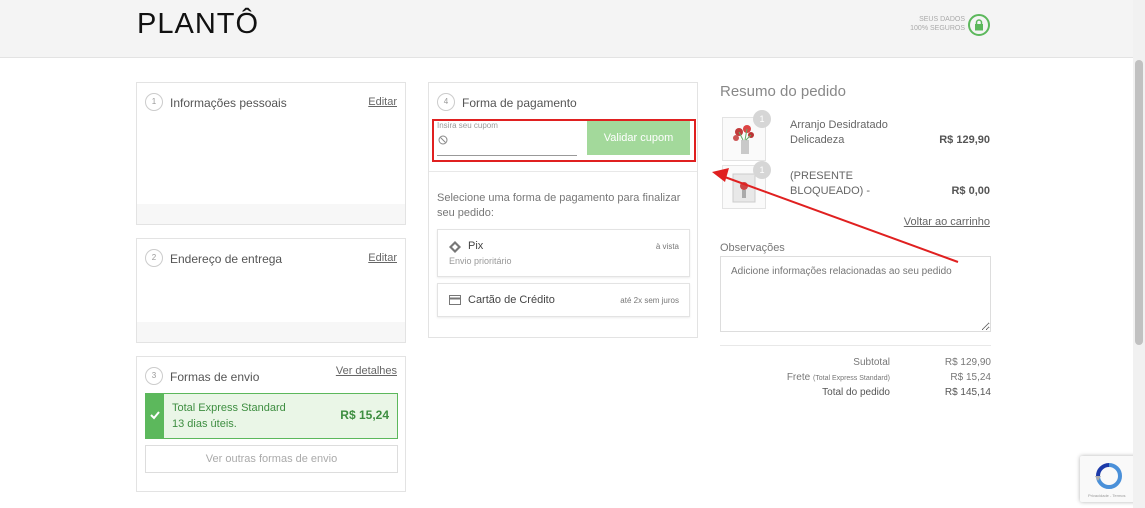 The width and height of the screenshot is (1145, 508). I want to click on page-scrollbar, so click(1139, 254).